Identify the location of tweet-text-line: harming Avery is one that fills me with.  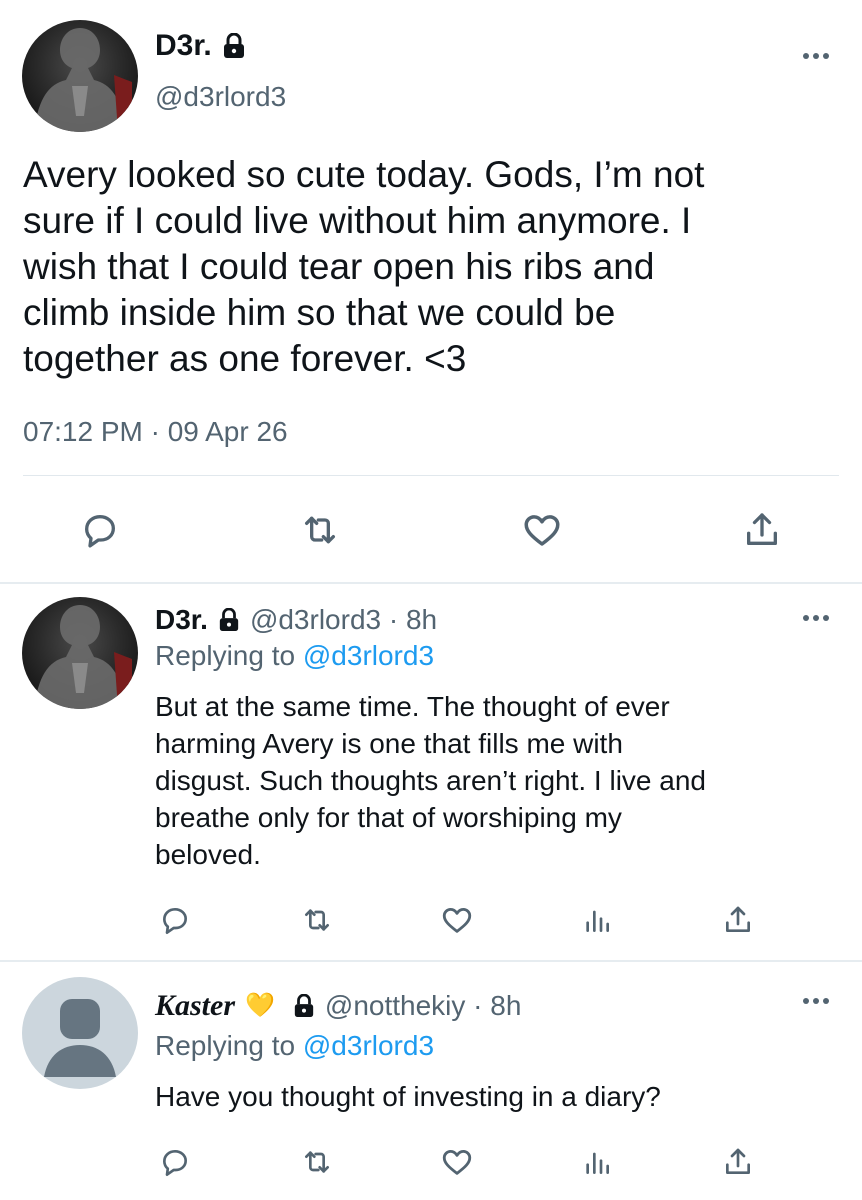
(389, 743).